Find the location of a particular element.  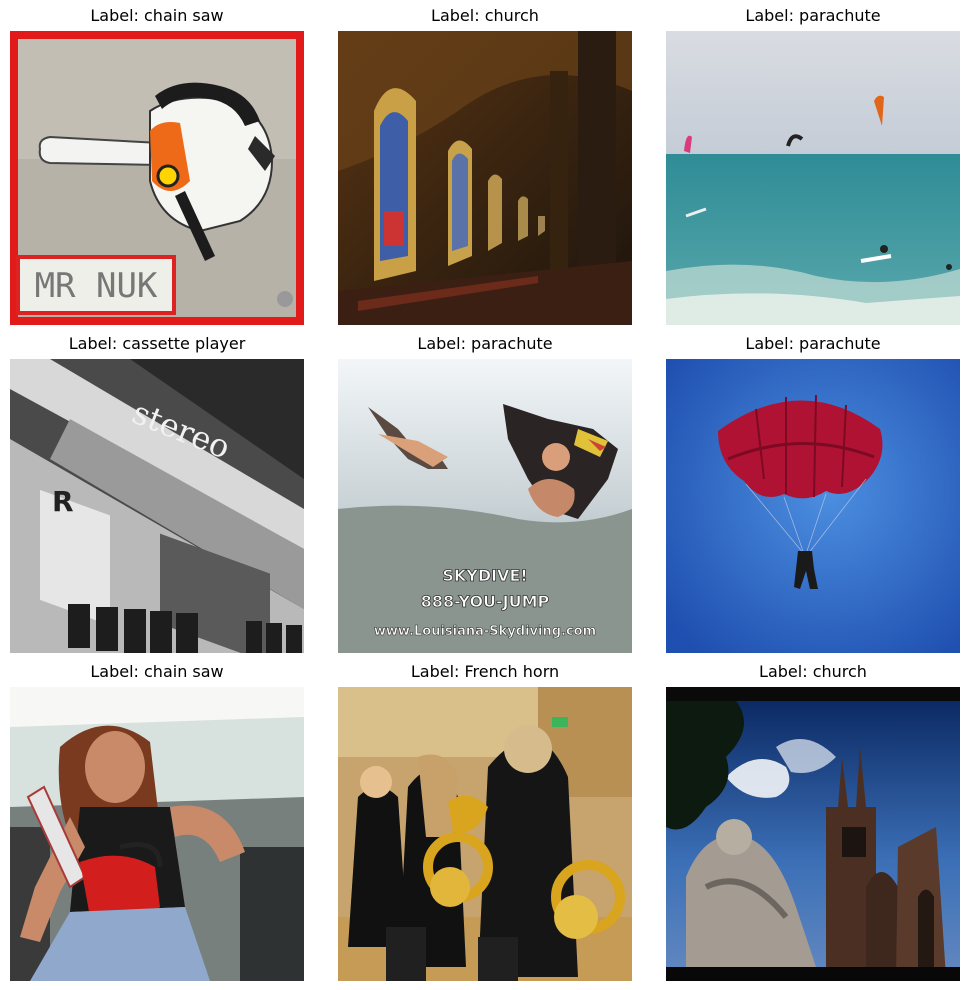

chainsaw-performer-image is located at coordinates (157, 834).